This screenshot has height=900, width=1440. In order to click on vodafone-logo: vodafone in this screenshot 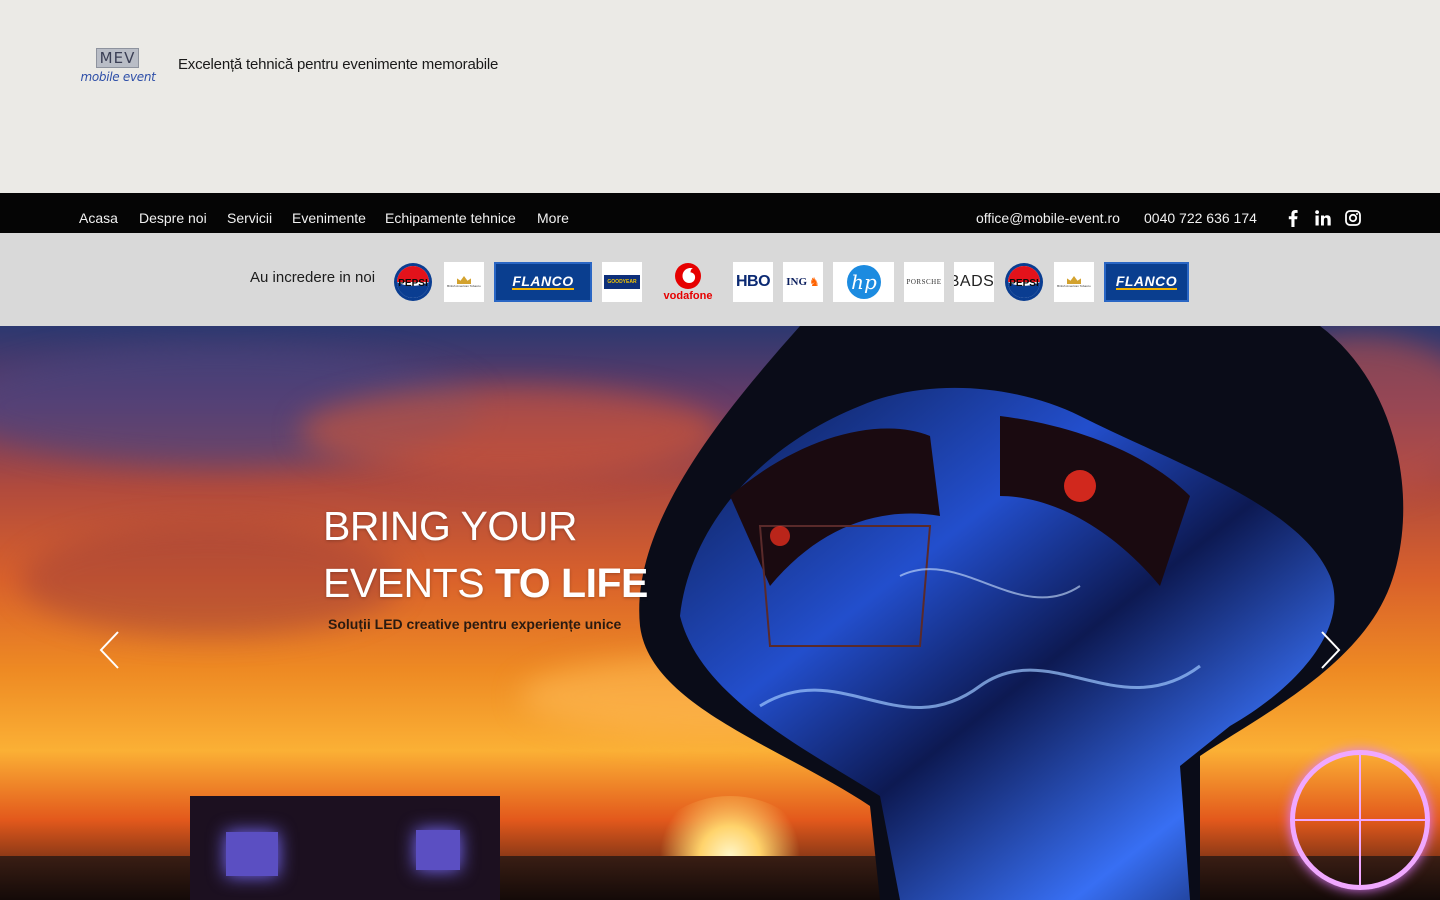, I will do `click(688, 282)`.